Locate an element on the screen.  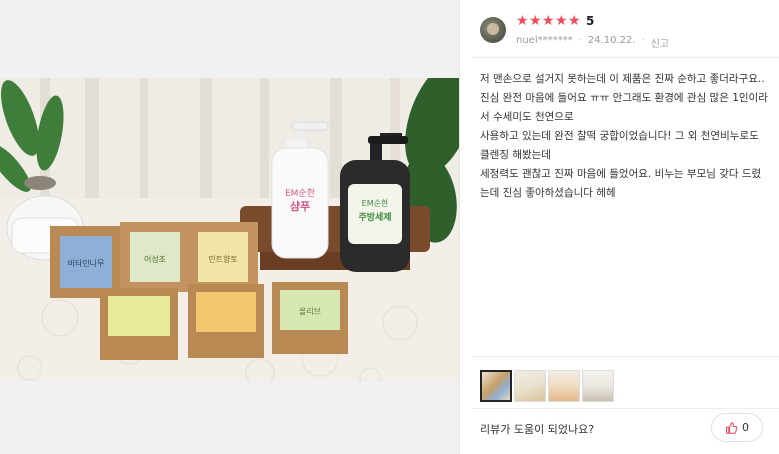
body-divider is located at coordinates (625, 356).